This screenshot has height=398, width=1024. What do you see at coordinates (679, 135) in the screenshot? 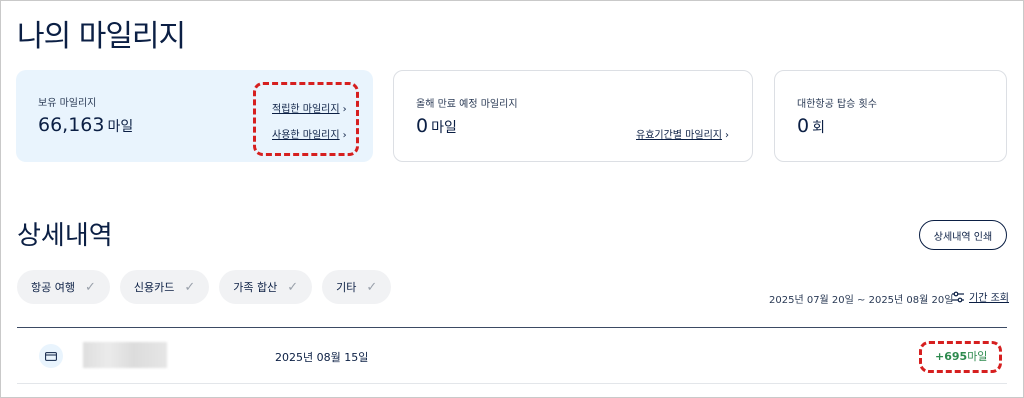
I see `validity-mileage-link-label: 유효기간별 마일리지` at bounding box center [679, 135].